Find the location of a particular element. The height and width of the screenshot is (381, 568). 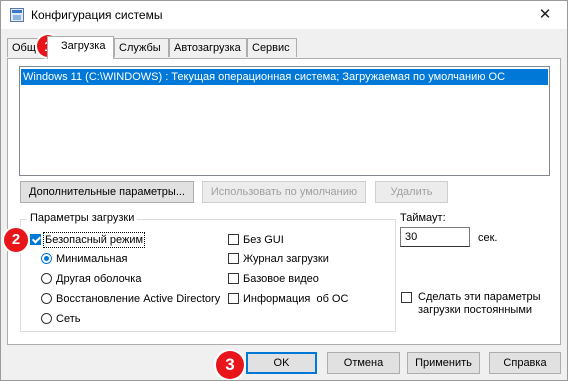

tab-startup: Автозагрузка is located at coordinates (208, 47).